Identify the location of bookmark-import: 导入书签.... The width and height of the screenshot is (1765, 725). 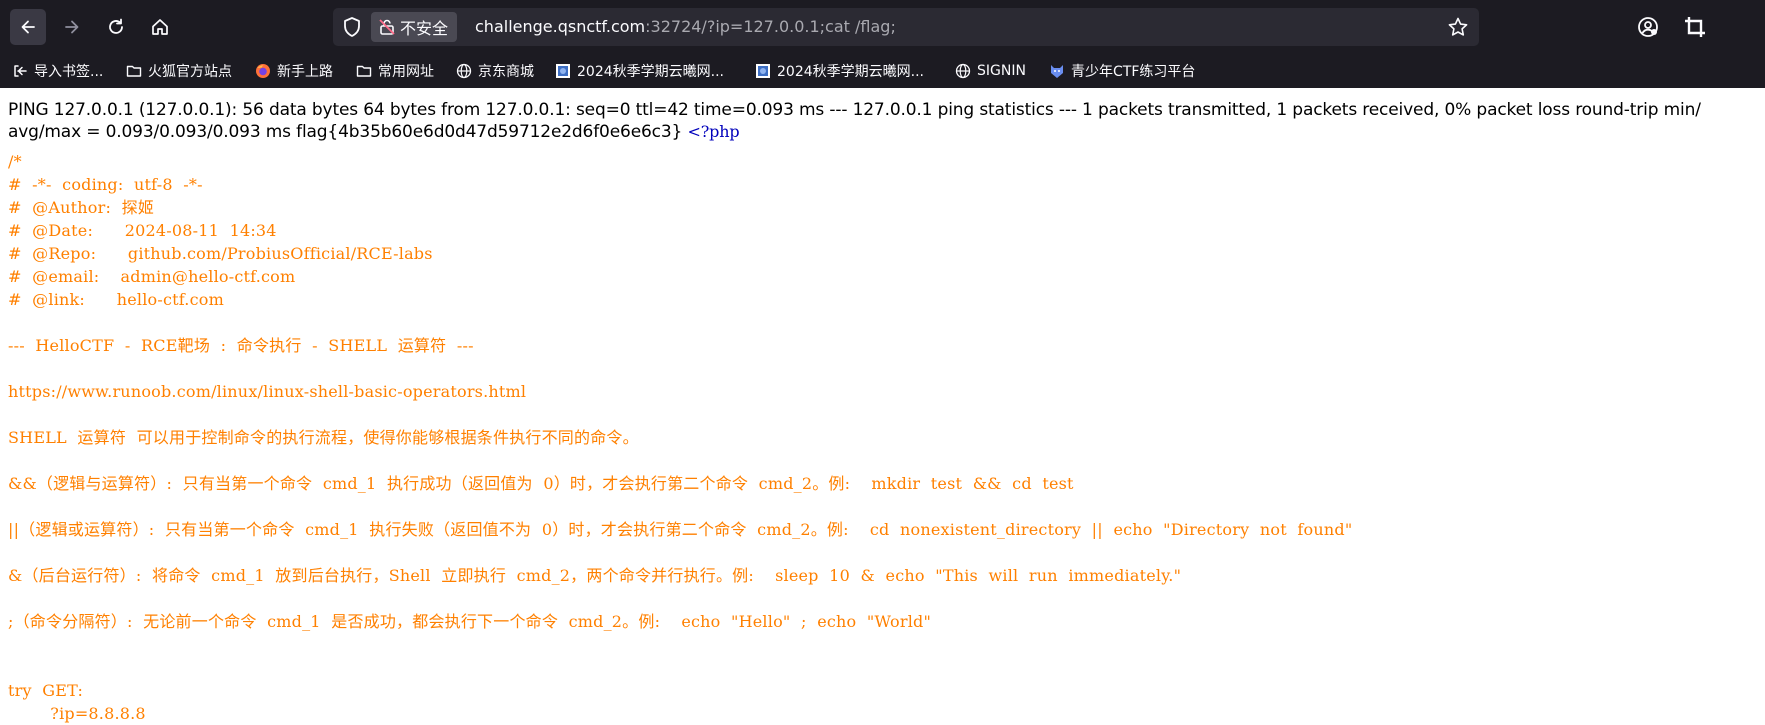
(57, 71).